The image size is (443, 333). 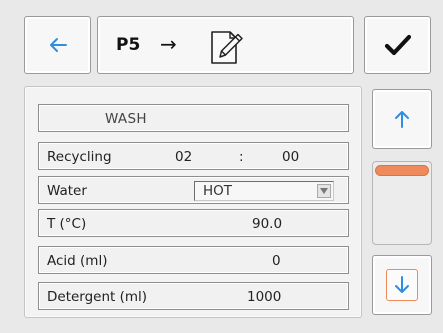 I want to click on section-title-label: WASH, so click(x=126, y=119).